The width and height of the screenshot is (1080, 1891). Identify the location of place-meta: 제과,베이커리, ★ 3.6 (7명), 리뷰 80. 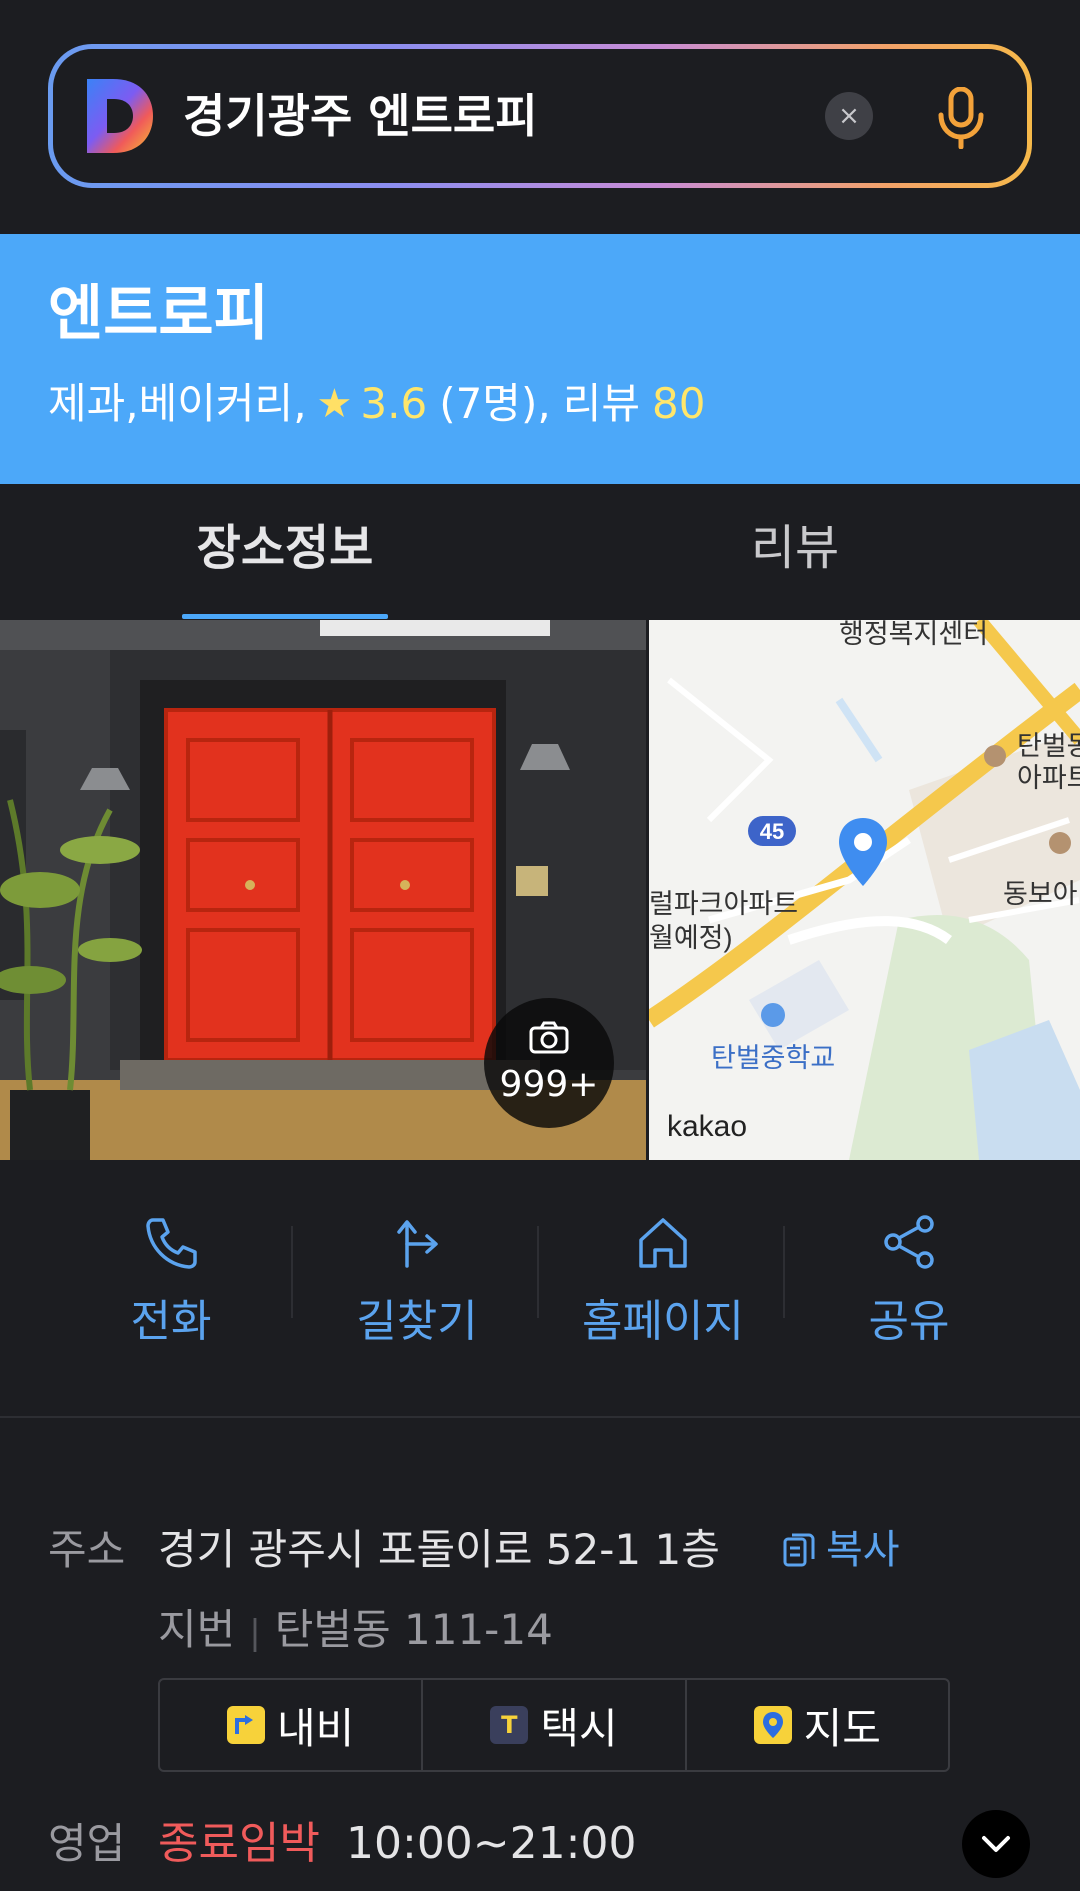
(376, 404).